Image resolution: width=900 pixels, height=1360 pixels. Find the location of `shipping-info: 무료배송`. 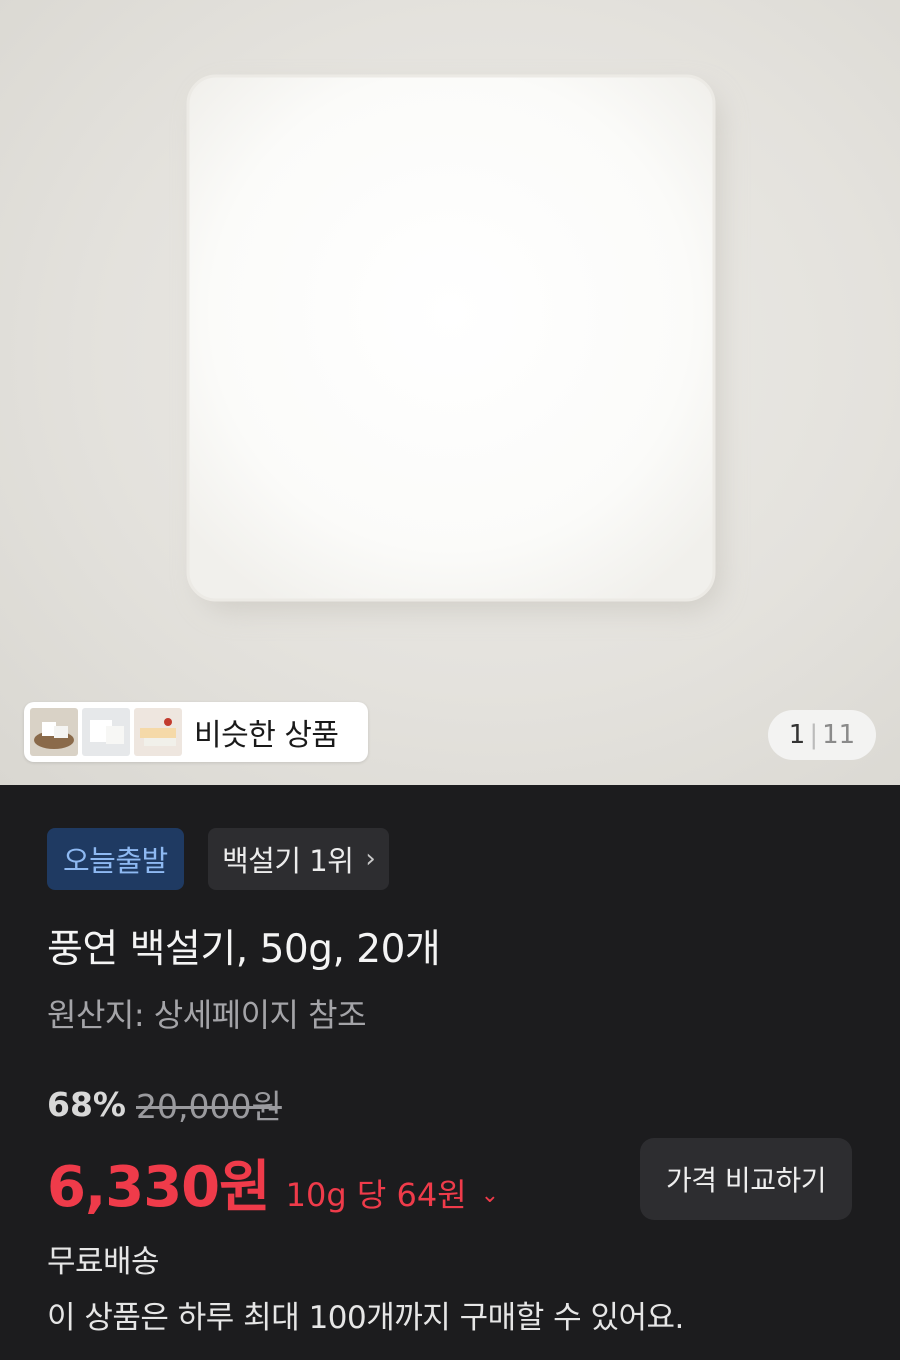

shipping-info: 무료배송 is located at coordinates (103, 1262).